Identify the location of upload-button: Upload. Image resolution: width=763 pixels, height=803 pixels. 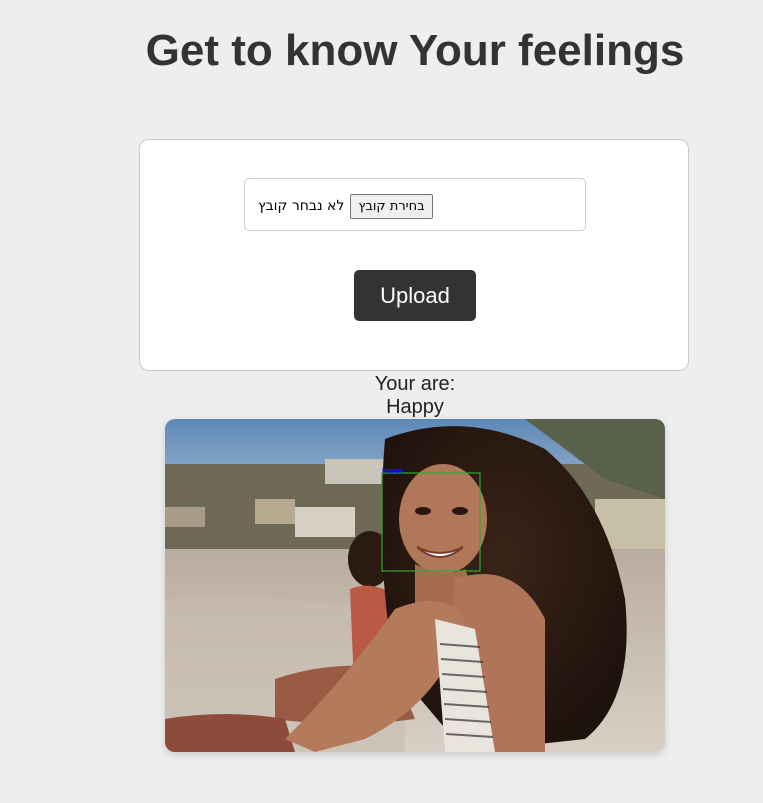
(415, 295).